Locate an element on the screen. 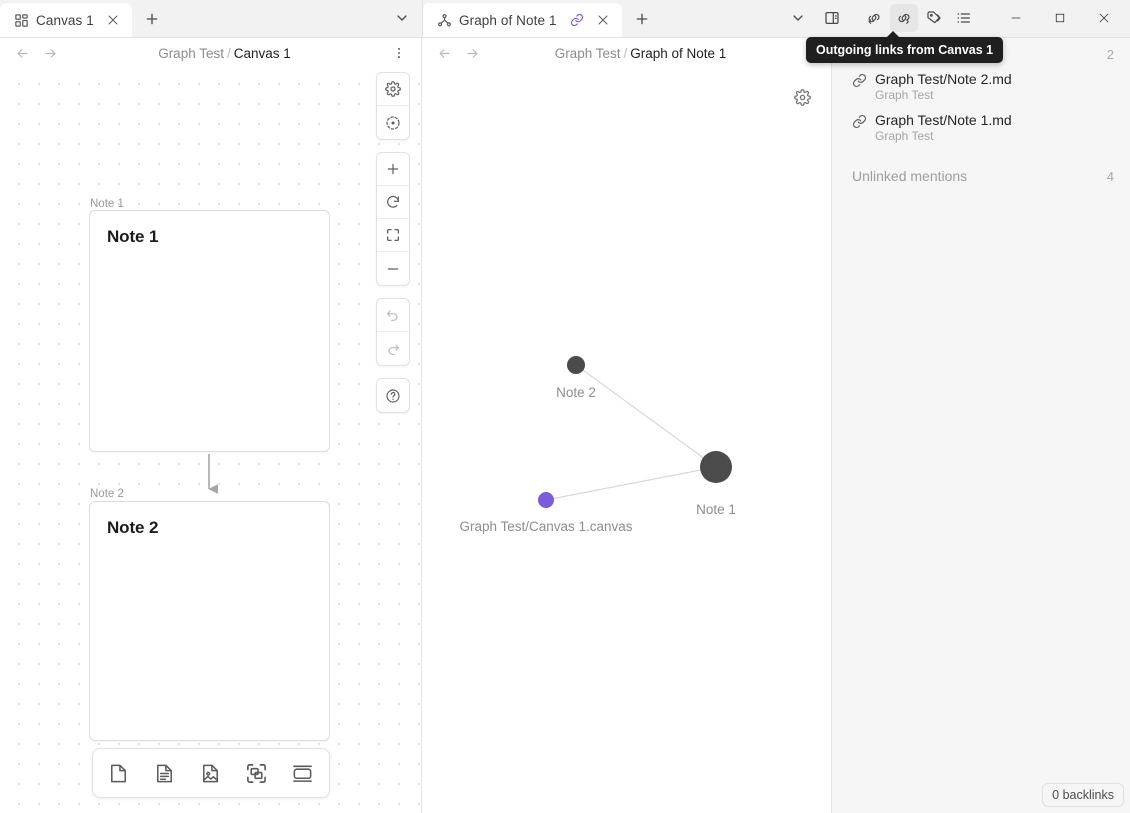  breadcrumb-file: Graph of Note 1 is located at coordinates (678, 53).